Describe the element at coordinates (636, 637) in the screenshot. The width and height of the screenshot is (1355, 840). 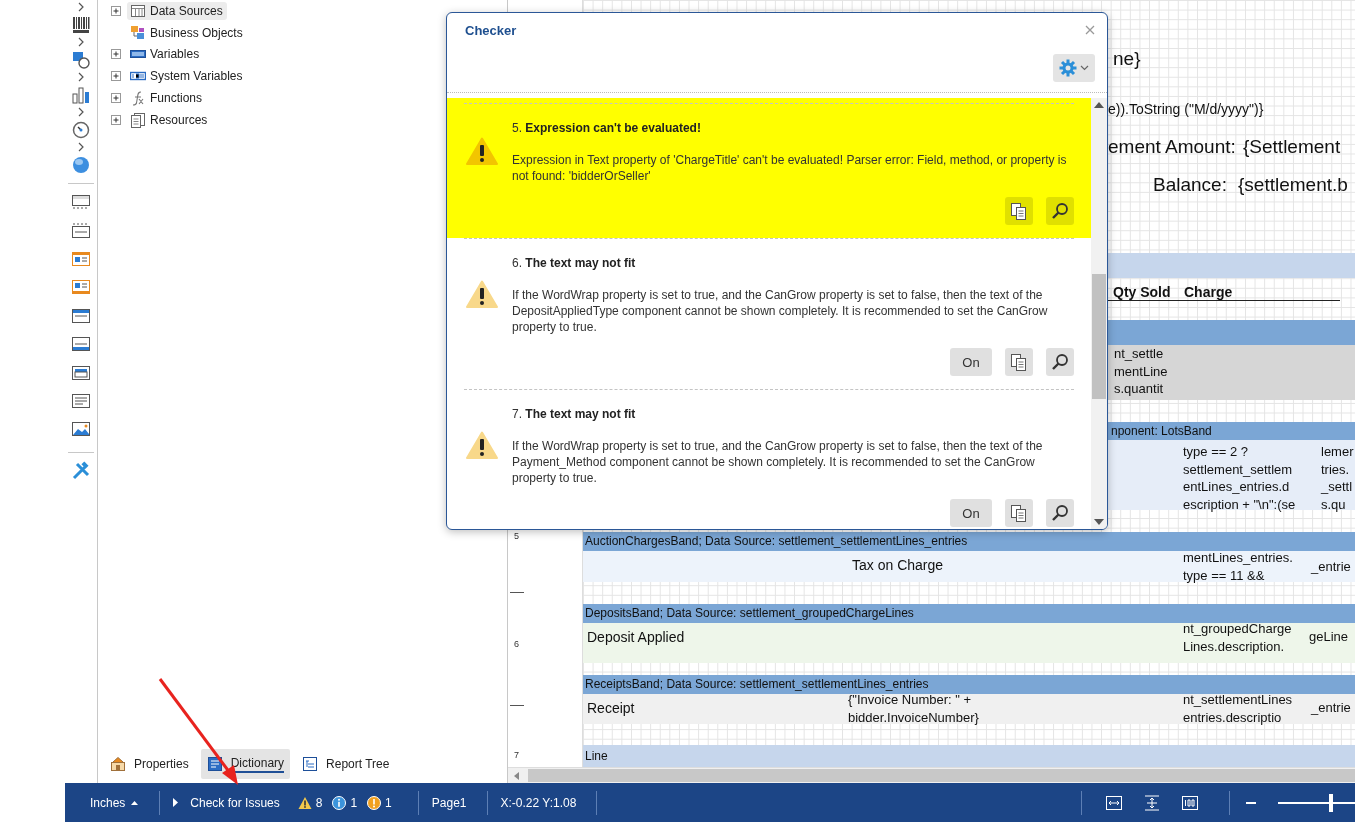
I see `report-text: Deposit Applied` at that location.